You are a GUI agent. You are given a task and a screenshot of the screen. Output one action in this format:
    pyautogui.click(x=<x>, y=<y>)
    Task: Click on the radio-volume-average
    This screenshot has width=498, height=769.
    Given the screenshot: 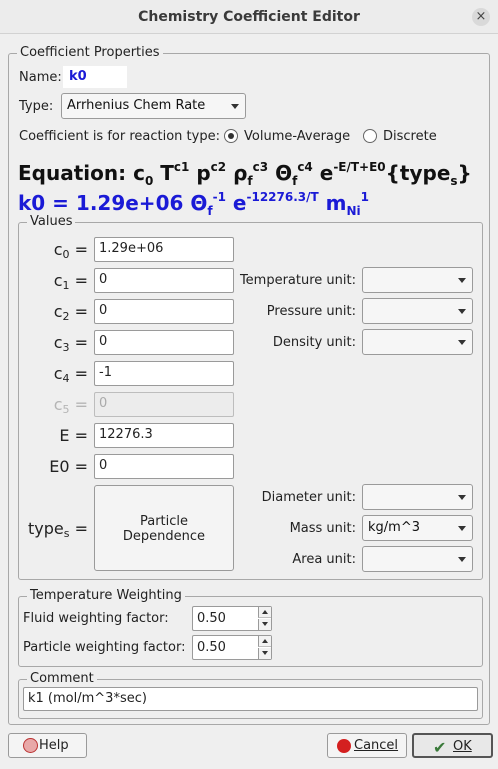 What is the action you would take?
    pyautogui.click(x=231, y=136)
    